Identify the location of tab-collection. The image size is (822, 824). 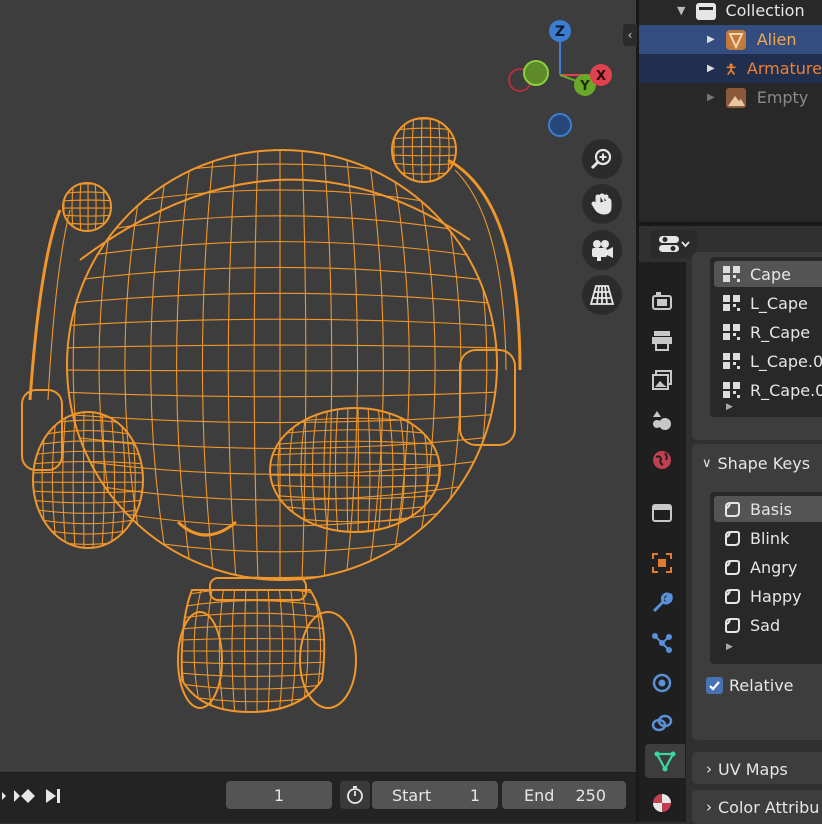
(662, 513).